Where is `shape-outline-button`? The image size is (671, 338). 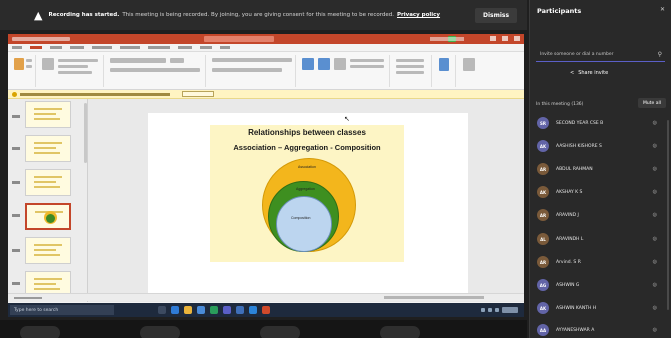
shape-outline-button is located at coordinates (367, 66).